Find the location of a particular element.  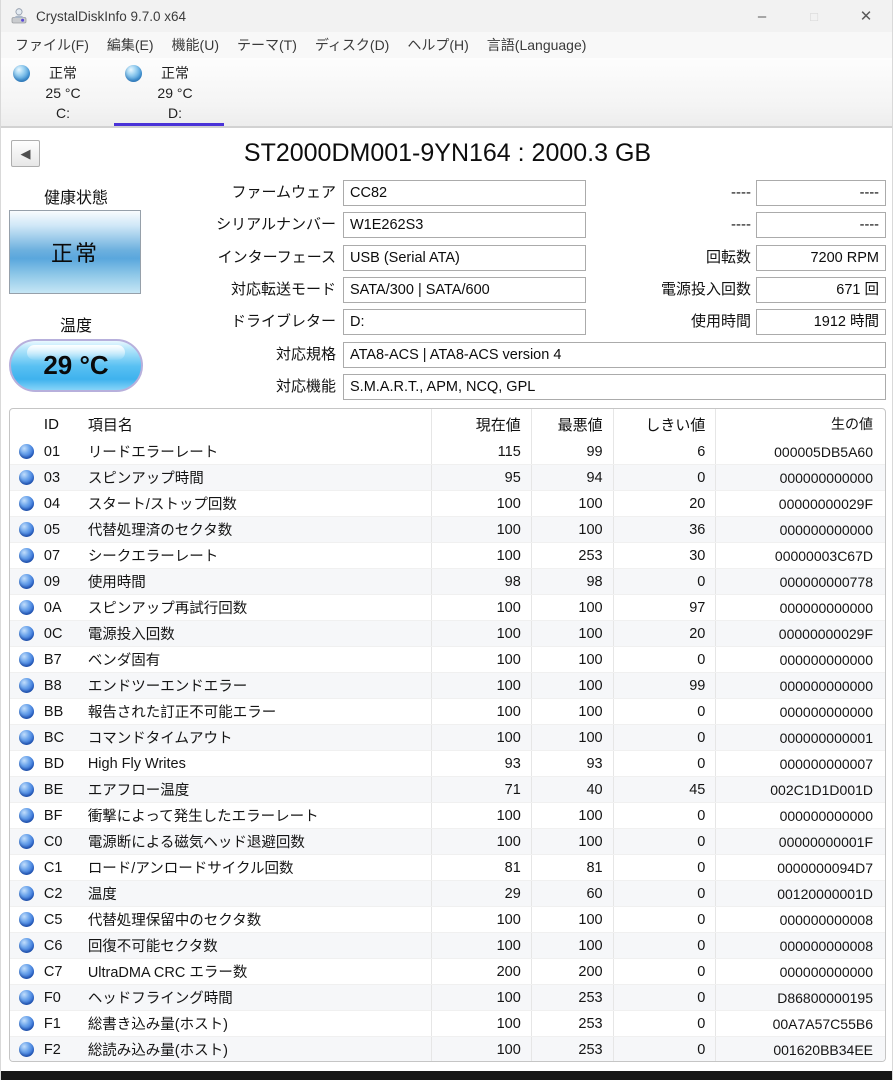

cell-threshold: 36 is located at coordinates (664, 529).